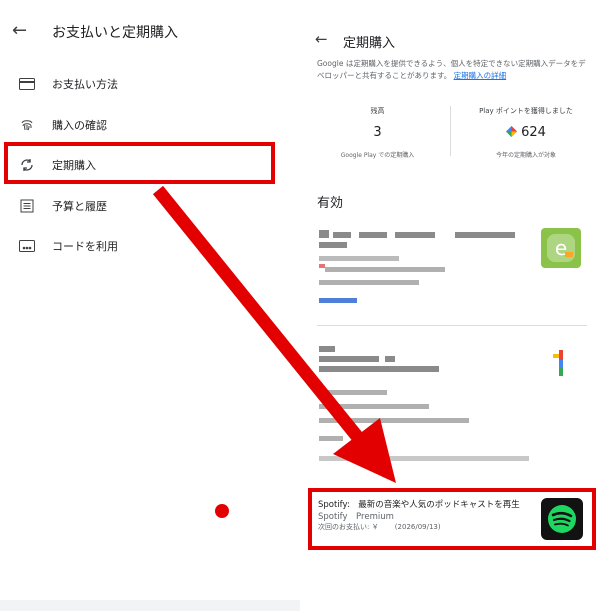  What do you see at coordinates (222, 511) in the screenshot?
I see `red-dot-marker` at bounding box center [222, 511].